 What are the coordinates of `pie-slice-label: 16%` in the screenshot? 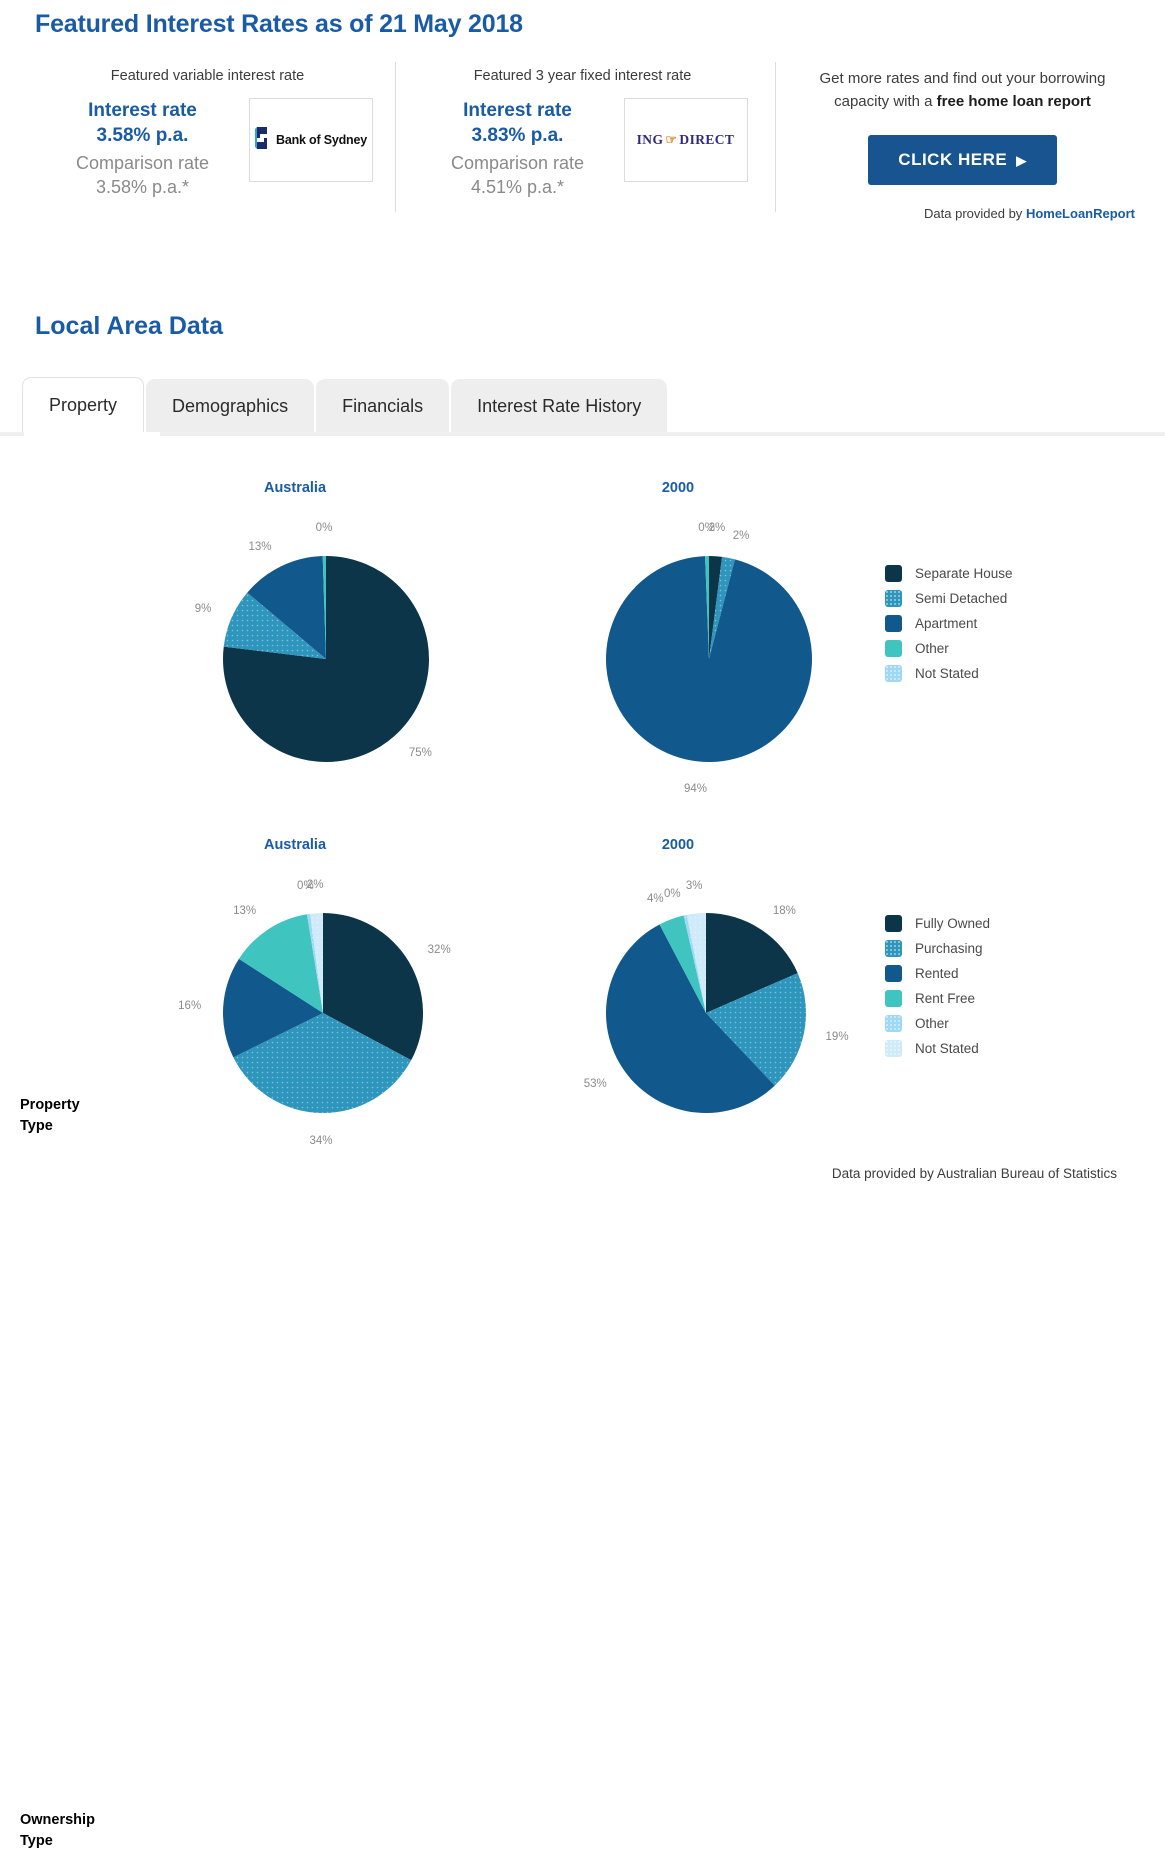 It's located at (190, 1006).